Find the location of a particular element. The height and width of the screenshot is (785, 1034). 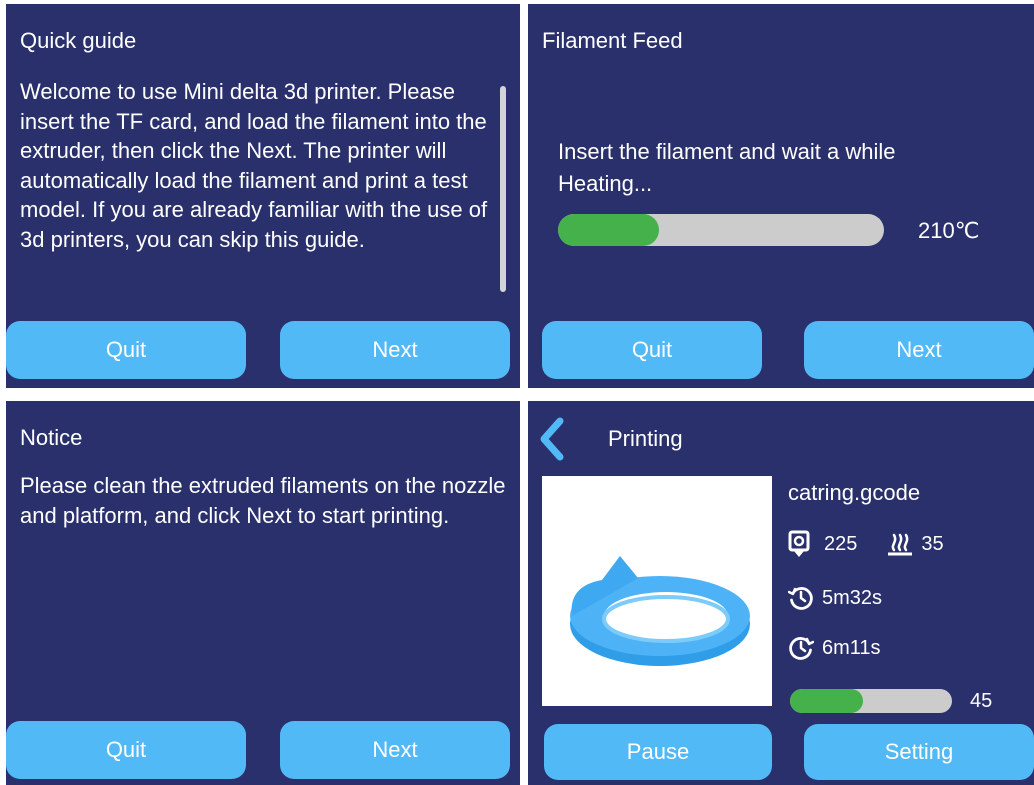

heating-progress-bar is located at coordinates (721, 230).